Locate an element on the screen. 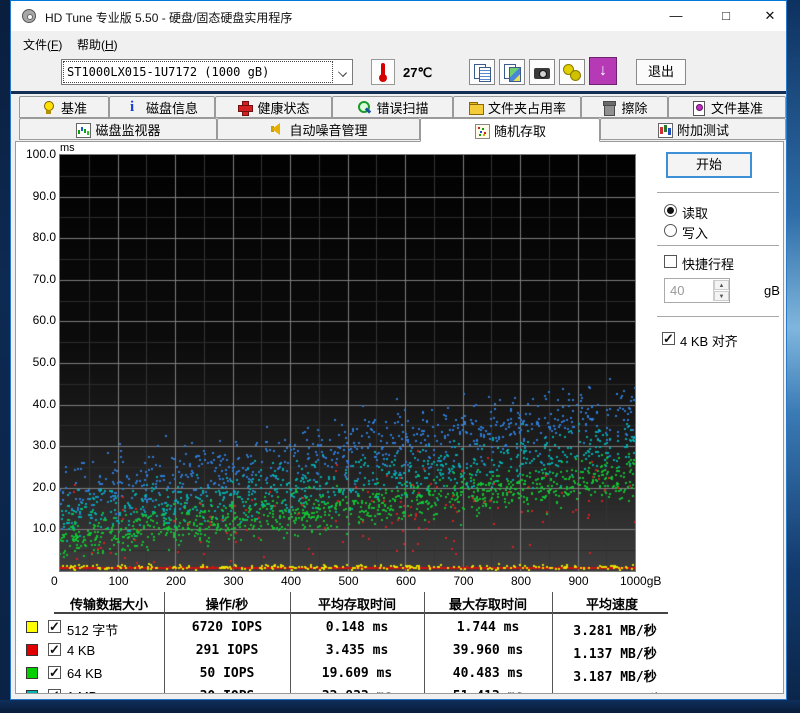  tab-error-scan: 错误扫描 is located at coordinates (392, 107).